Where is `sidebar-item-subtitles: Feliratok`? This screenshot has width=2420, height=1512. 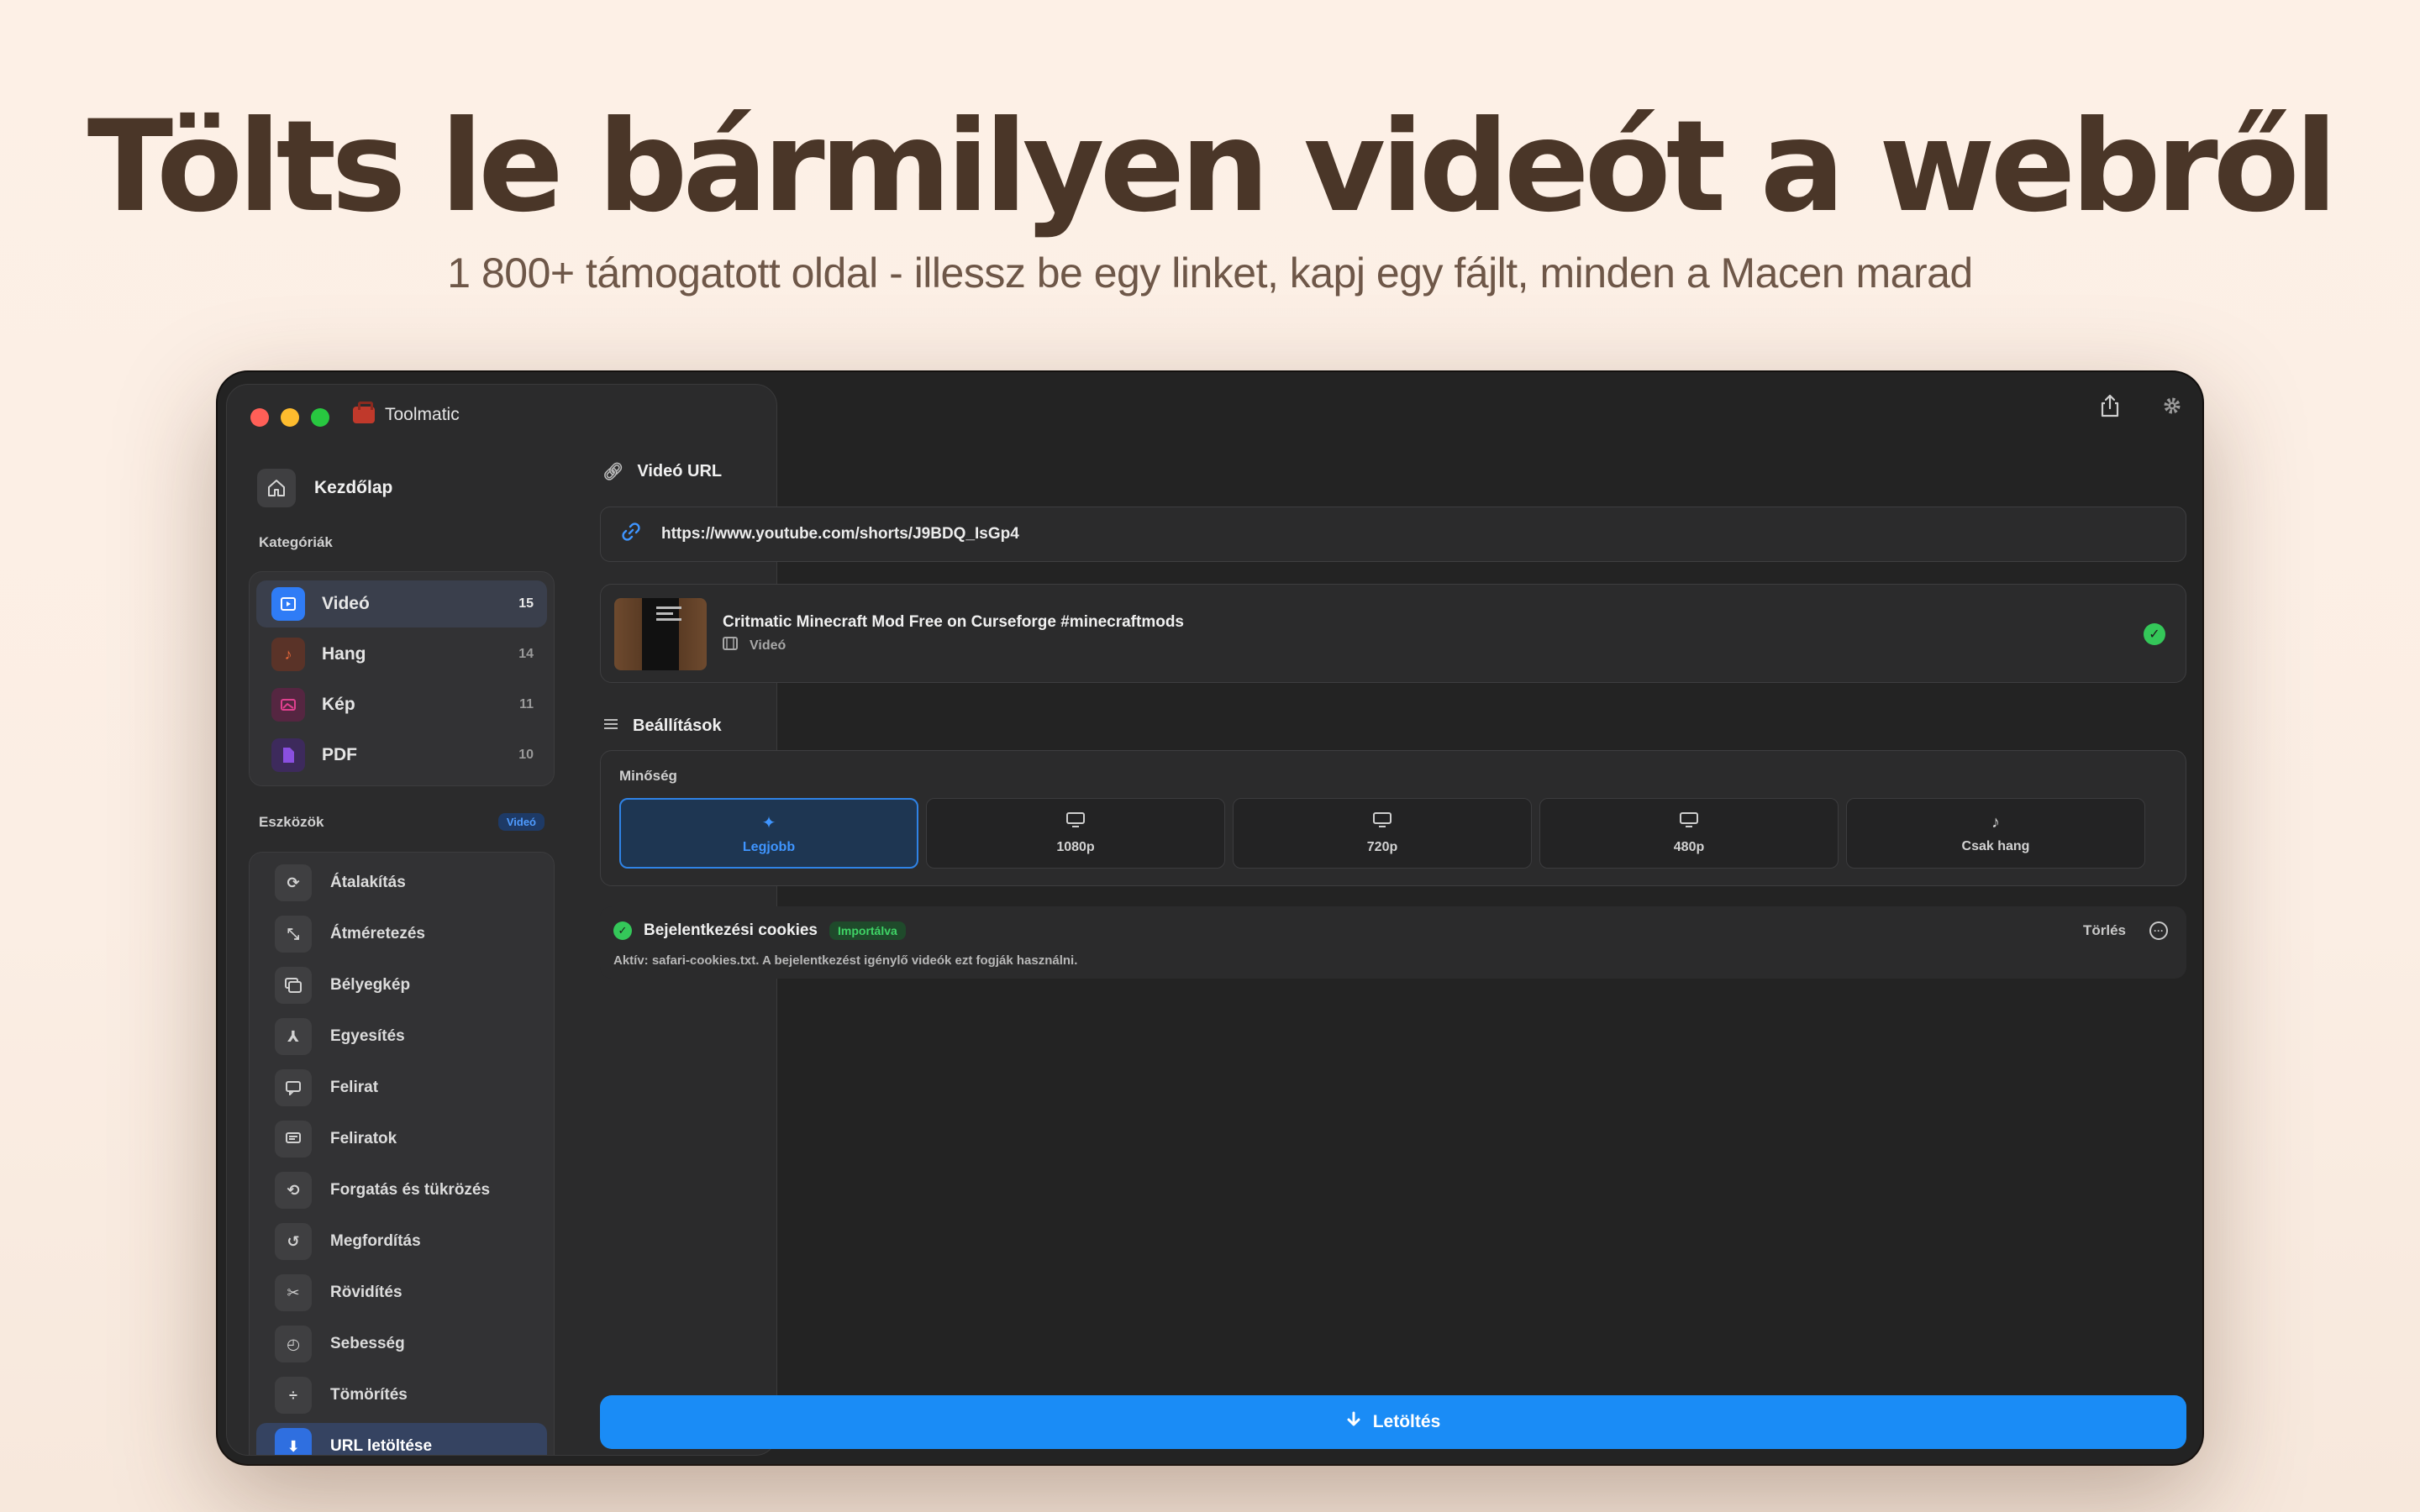
sidebar-item-subtitles: Feliratok is located at coordinates (401, 1139).